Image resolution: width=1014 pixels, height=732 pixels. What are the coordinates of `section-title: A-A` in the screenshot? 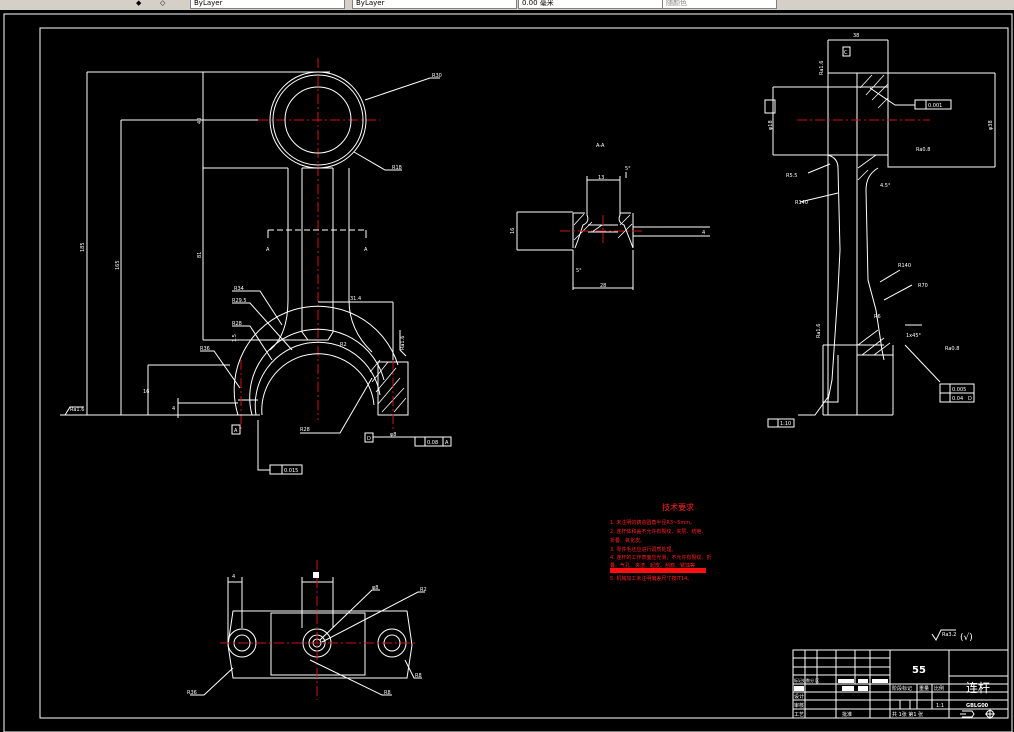 It's located at (600, 146).